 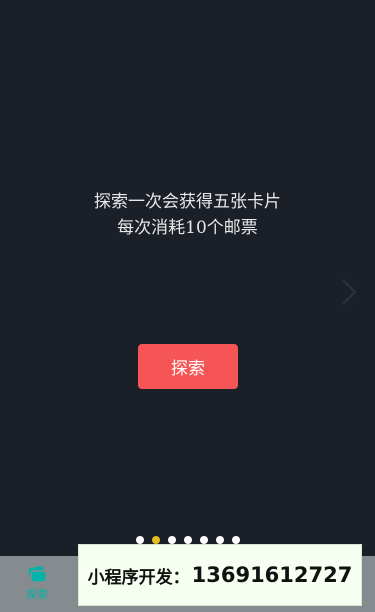 I want to click on info-line-1: 探索一次会获得五张卡片, so click(x=187, y=202).